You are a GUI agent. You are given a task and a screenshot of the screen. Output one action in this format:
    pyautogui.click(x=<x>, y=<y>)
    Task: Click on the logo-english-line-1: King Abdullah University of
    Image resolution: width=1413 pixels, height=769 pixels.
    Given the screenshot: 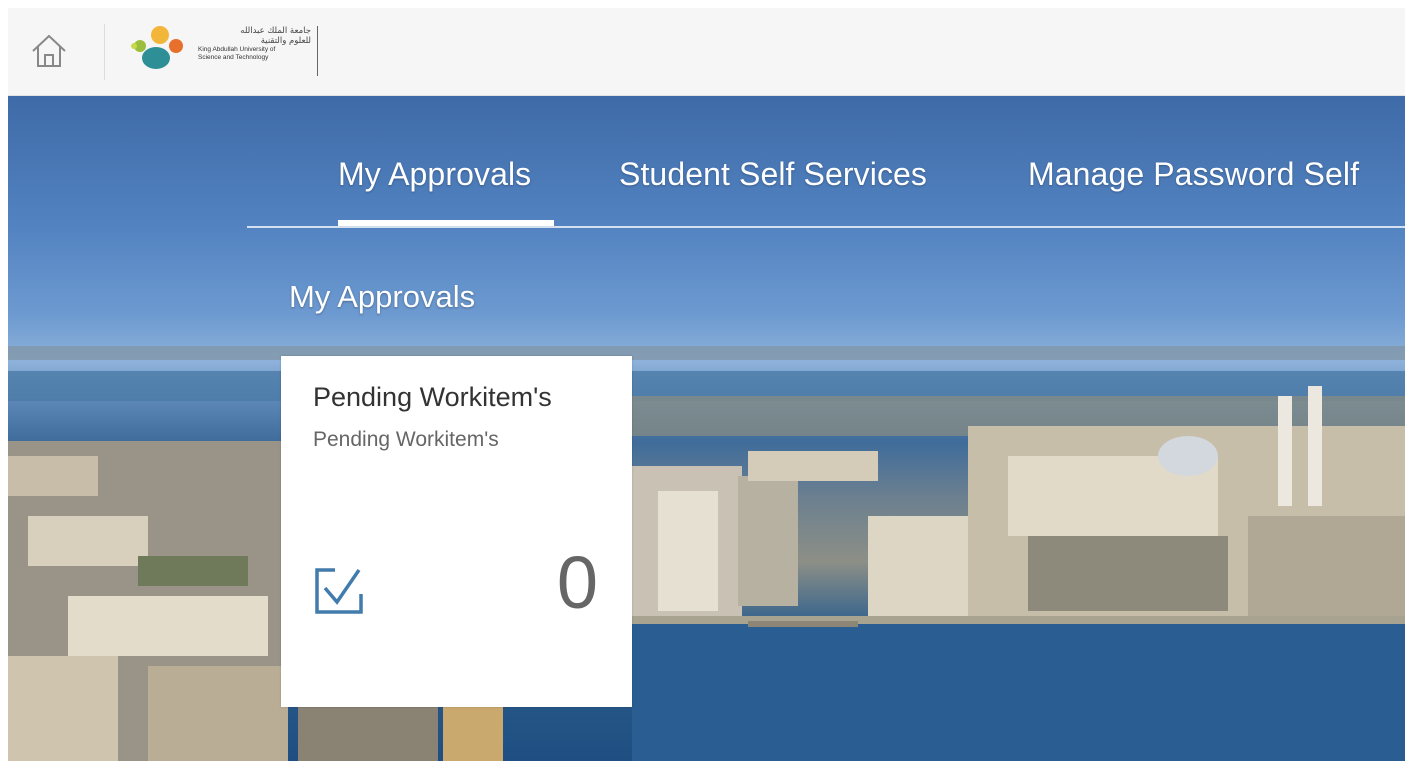 What is the action you would take?
    pyautogui.click(x=237, y=49)
    